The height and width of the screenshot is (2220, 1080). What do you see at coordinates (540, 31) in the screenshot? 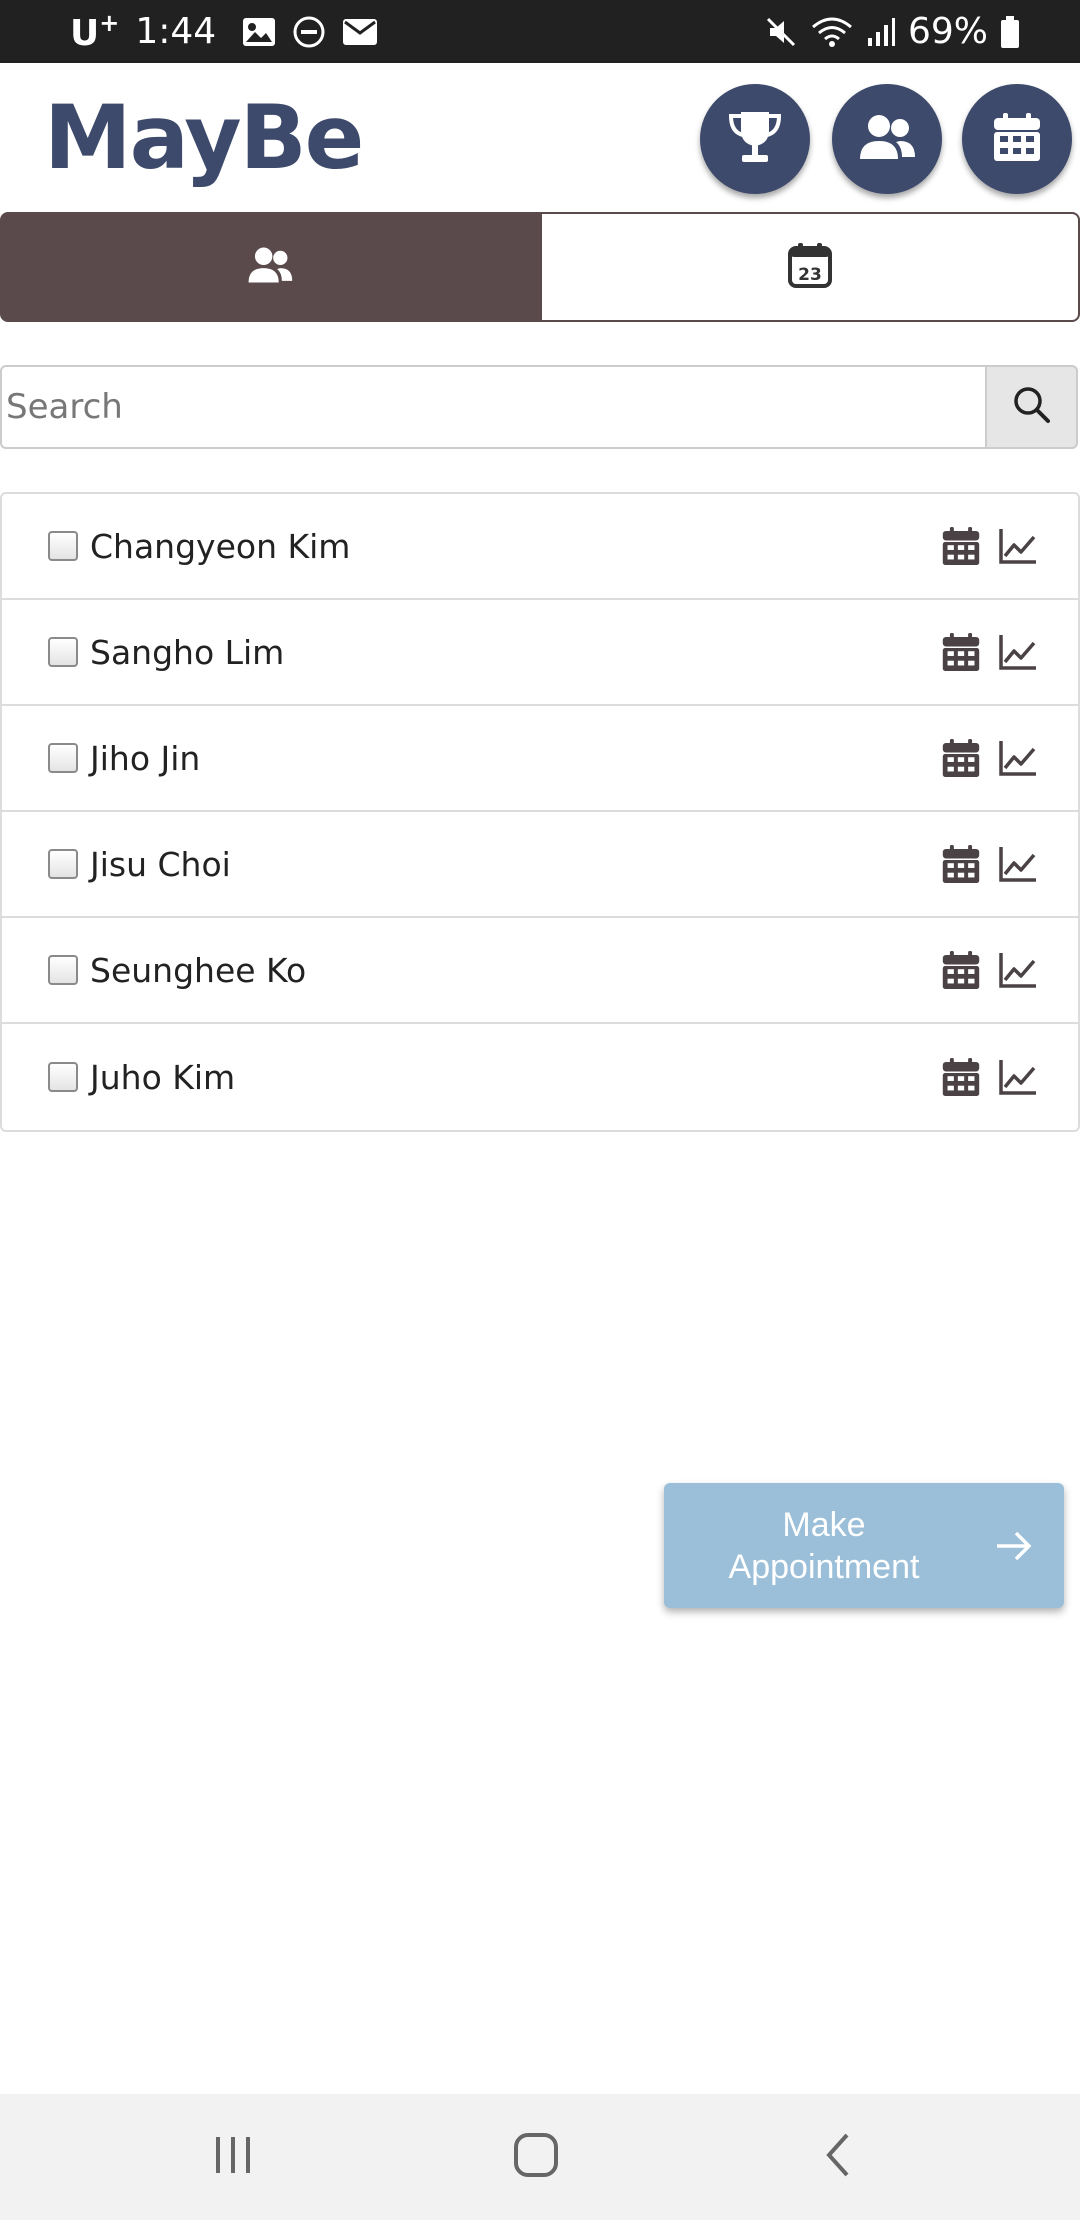
I see `status-bar: U+ 1:44 69%` at bounding box center [540, 31].